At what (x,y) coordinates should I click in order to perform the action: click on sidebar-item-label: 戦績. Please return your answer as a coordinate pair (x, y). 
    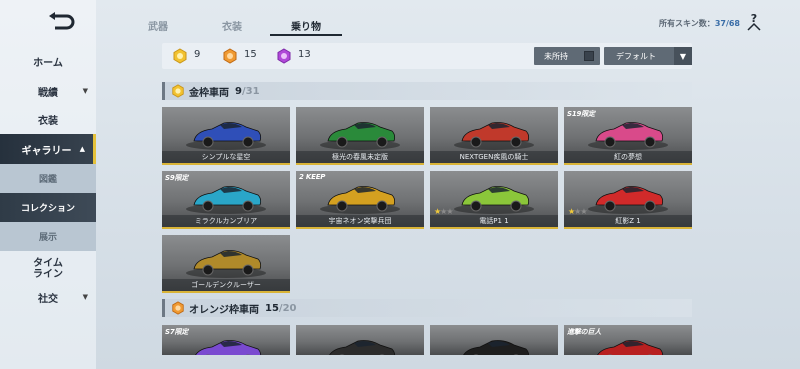
    Looking at the image, I should click on (48, 93).